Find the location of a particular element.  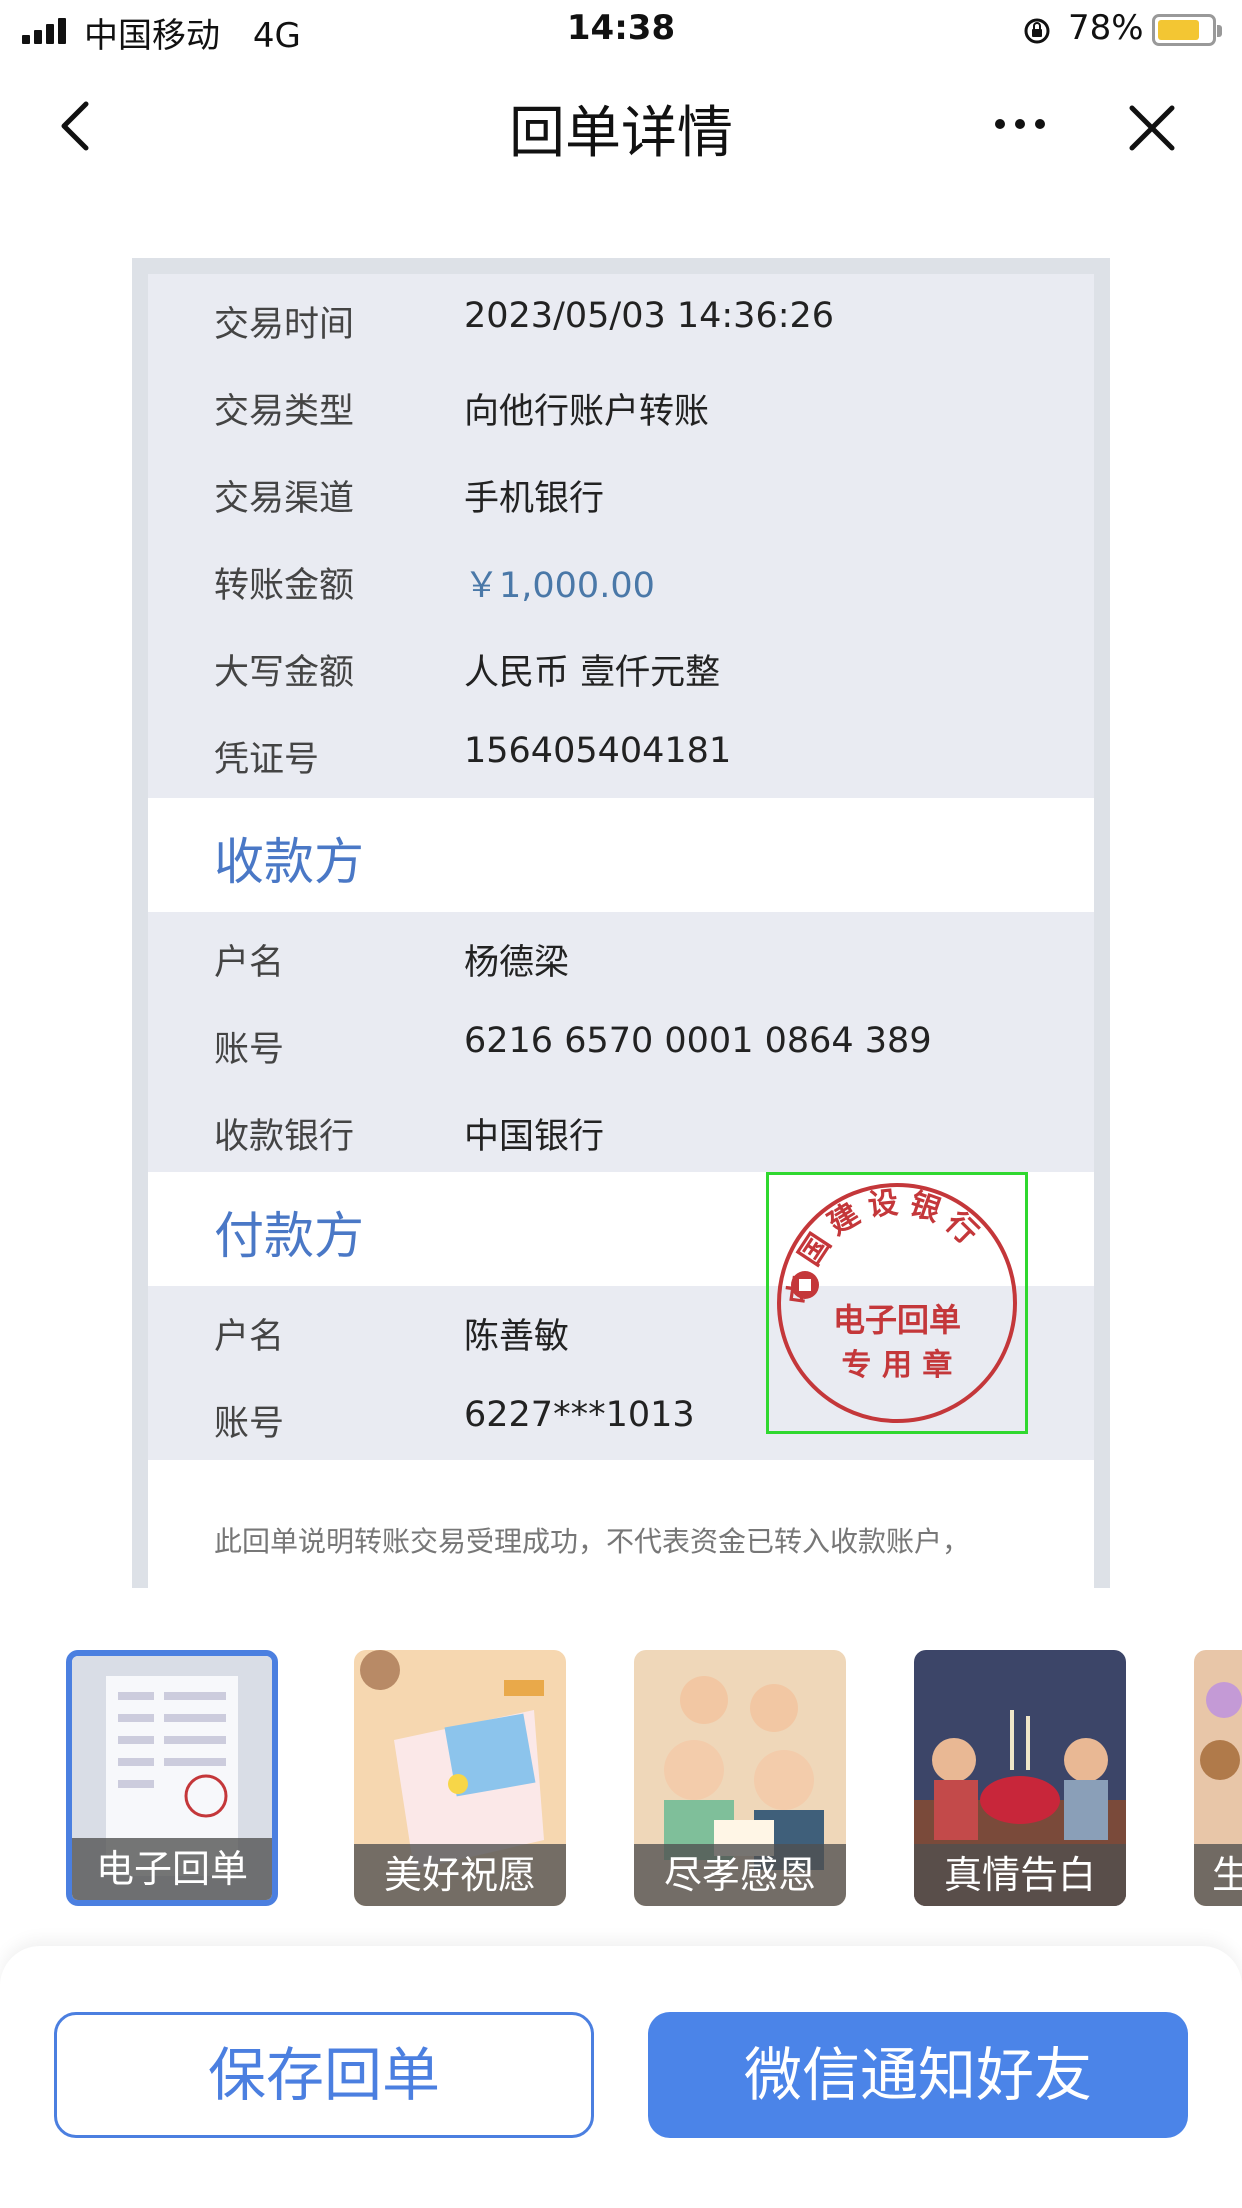

receipt-row: 户名 杨德梁 is located at coordinates (621, 956).